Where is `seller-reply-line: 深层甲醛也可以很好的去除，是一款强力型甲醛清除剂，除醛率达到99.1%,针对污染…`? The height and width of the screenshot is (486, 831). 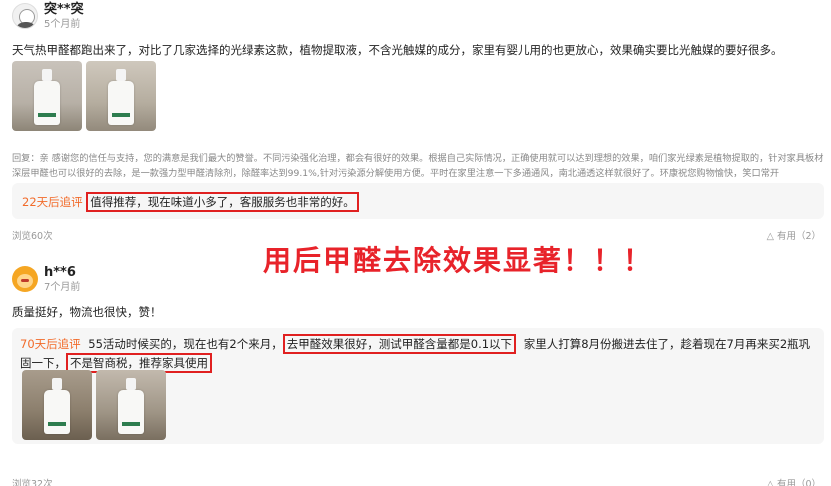 seller-reply-line: 深层甲醛也可以很好的去除，是一款强力型甲醛清除剂，除醛率达到99.1%,针对污染… is located at coordinates (396, 173).